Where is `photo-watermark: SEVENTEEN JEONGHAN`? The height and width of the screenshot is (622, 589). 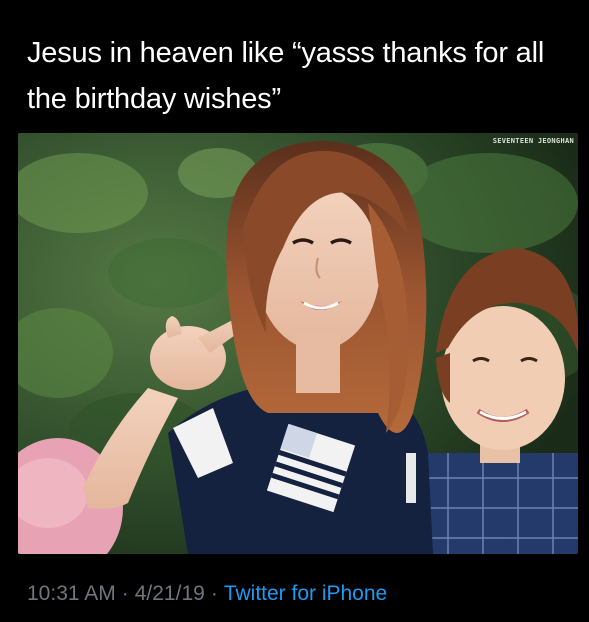 photo-watermark: SEVENTEEN JEONGHAN is located at coordinates (533, 141).